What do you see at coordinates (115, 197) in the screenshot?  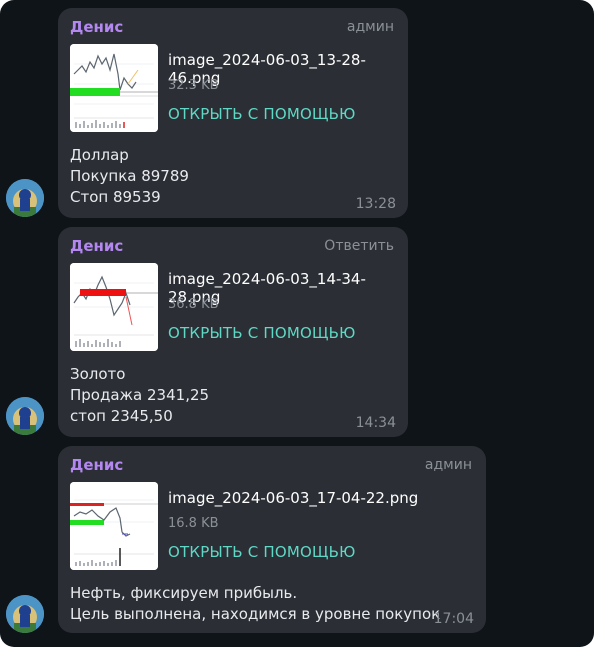 I see `message-line: Стоп 89539` at bounding box center [115, 197].